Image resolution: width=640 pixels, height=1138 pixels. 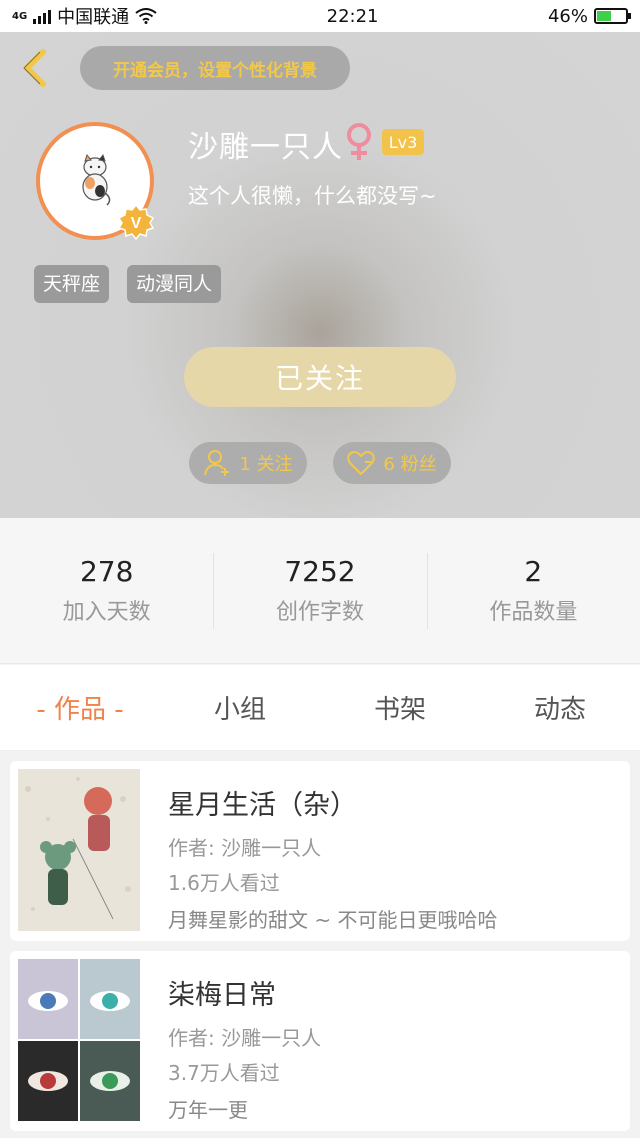 I want to click on tab-works: - 作品 -, so click(x=80, y=707).